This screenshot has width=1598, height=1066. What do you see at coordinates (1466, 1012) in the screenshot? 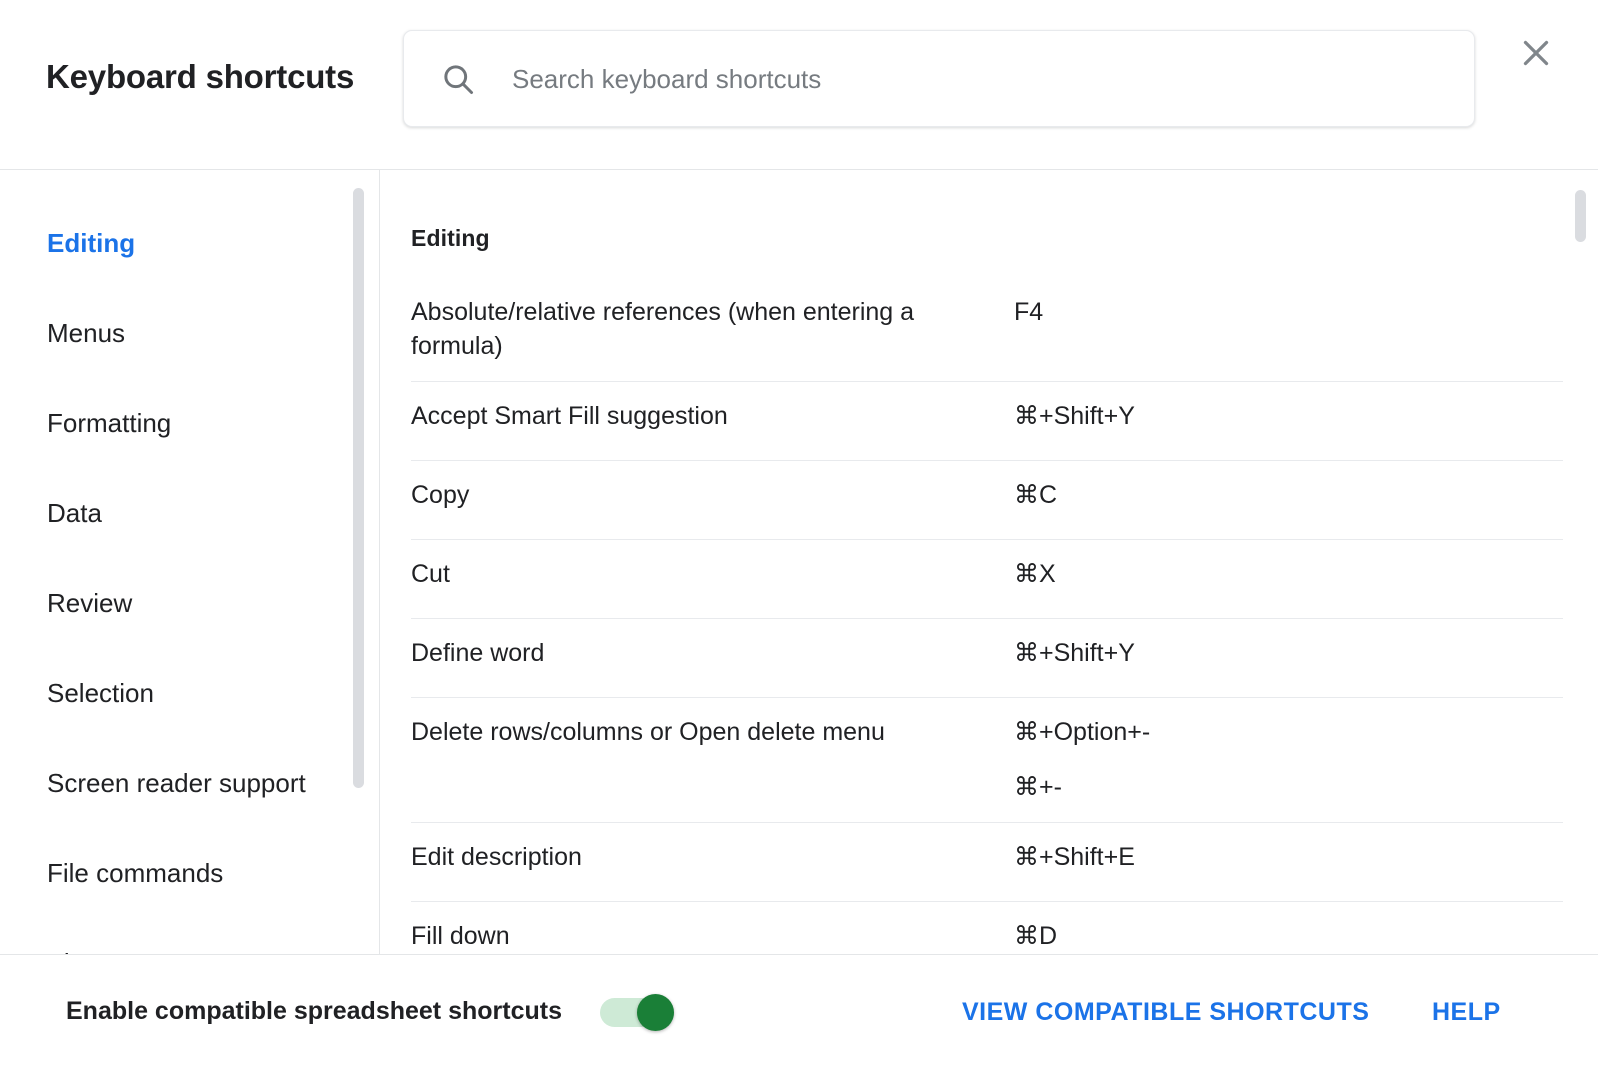
I see `help-button: HELP` at bounding box center [1466, 1012].